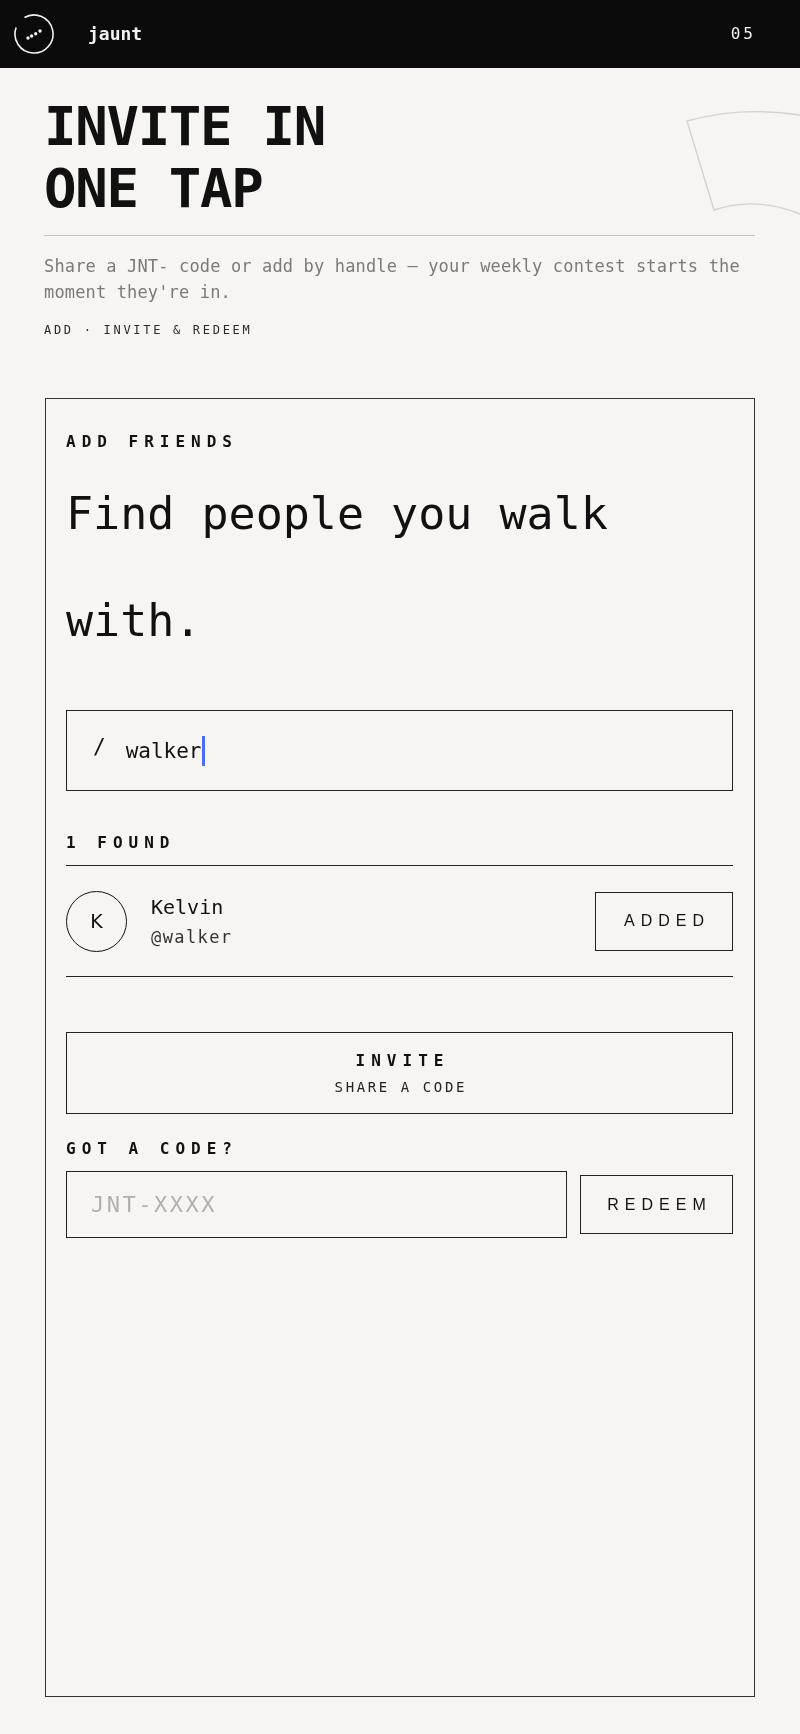 This screenshot has width=800, height=1734. What do you see at coordinates (192, 937) in the screenshot?
I see `user-handle: @walker` at bounding box center [192, 937].